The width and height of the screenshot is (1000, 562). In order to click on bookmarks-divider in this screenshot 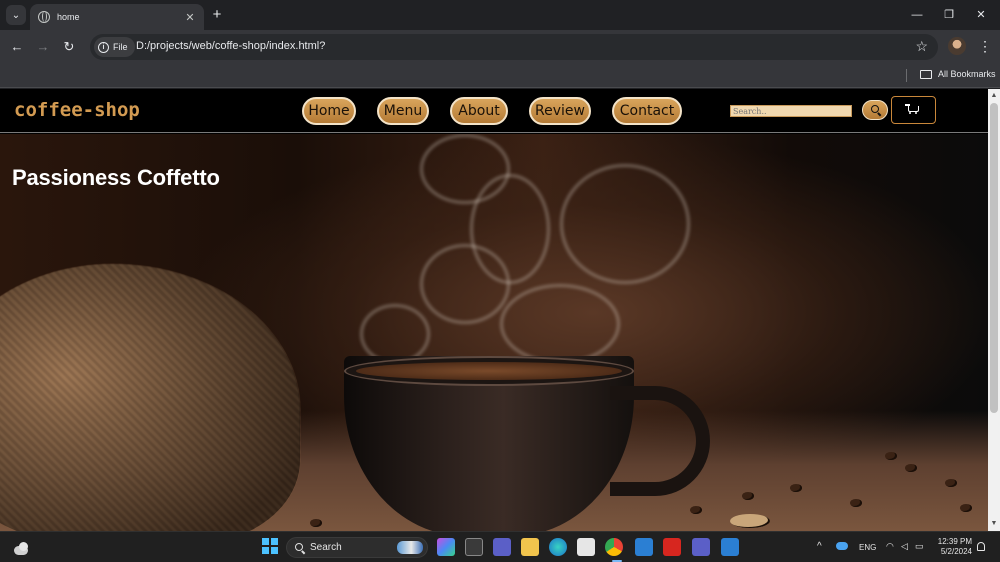, I will do `click(906, 75)`.